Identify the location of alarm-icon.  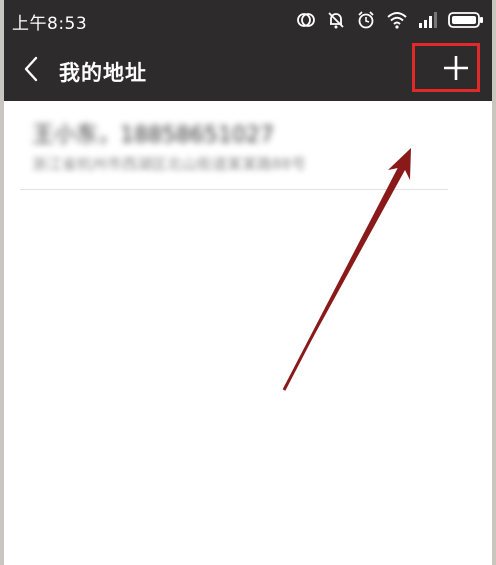
(366, 20).